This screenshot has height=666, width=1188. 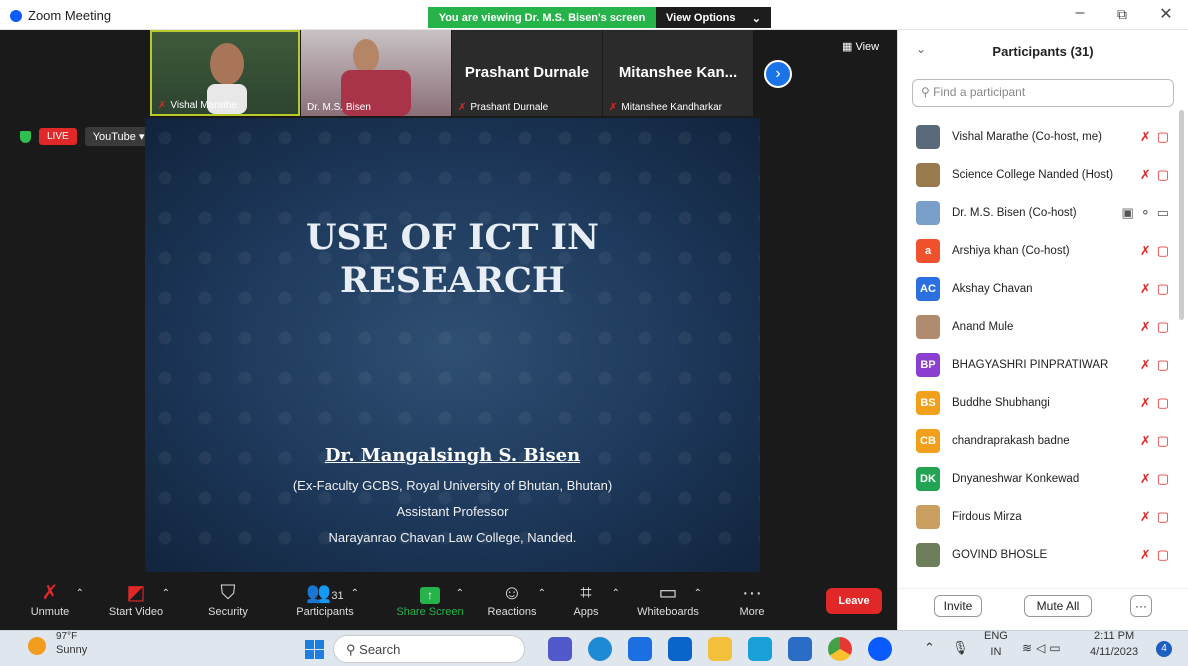 I want to click on thumbnail-name: Mitanshee Kandharkar, so click(x=672, y=107).